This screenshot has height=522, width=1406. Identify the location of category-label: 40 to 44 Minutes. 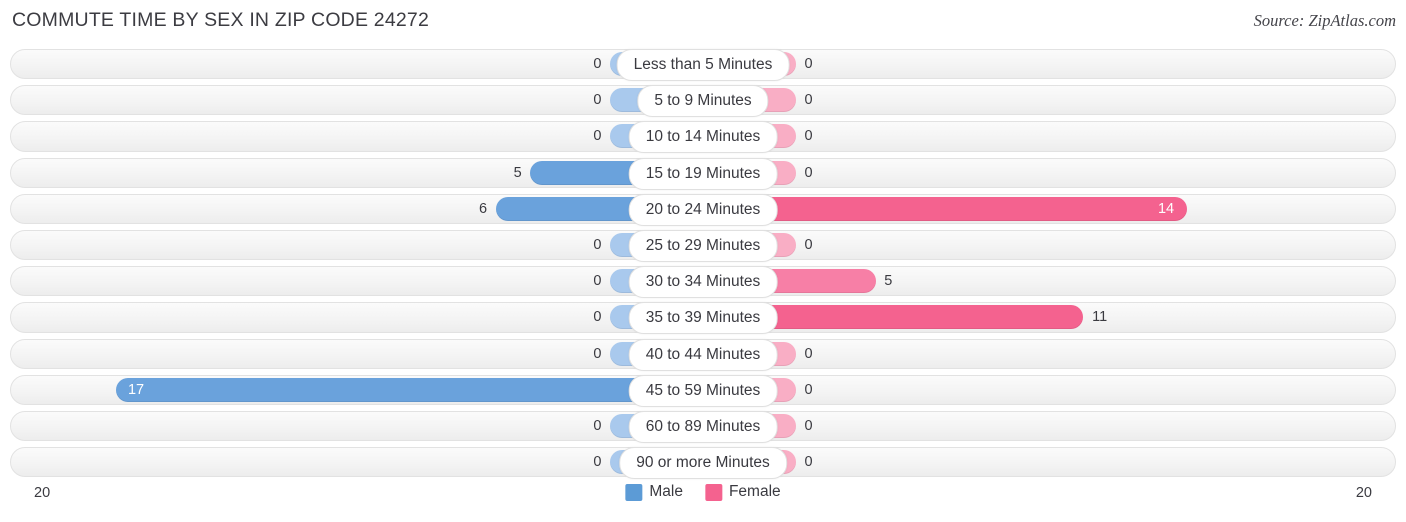
(703, 354).